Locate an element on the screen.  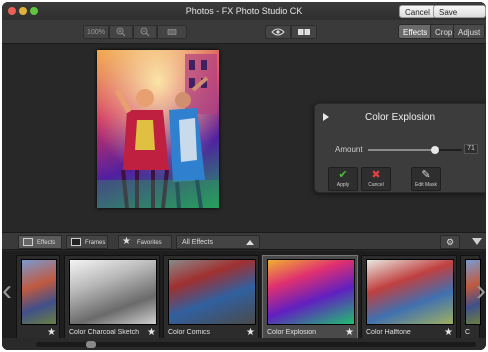
effects-browser-bar: Effects Frames ★ Favorites All Effects ⚙ is located at coordinates (244, 241).